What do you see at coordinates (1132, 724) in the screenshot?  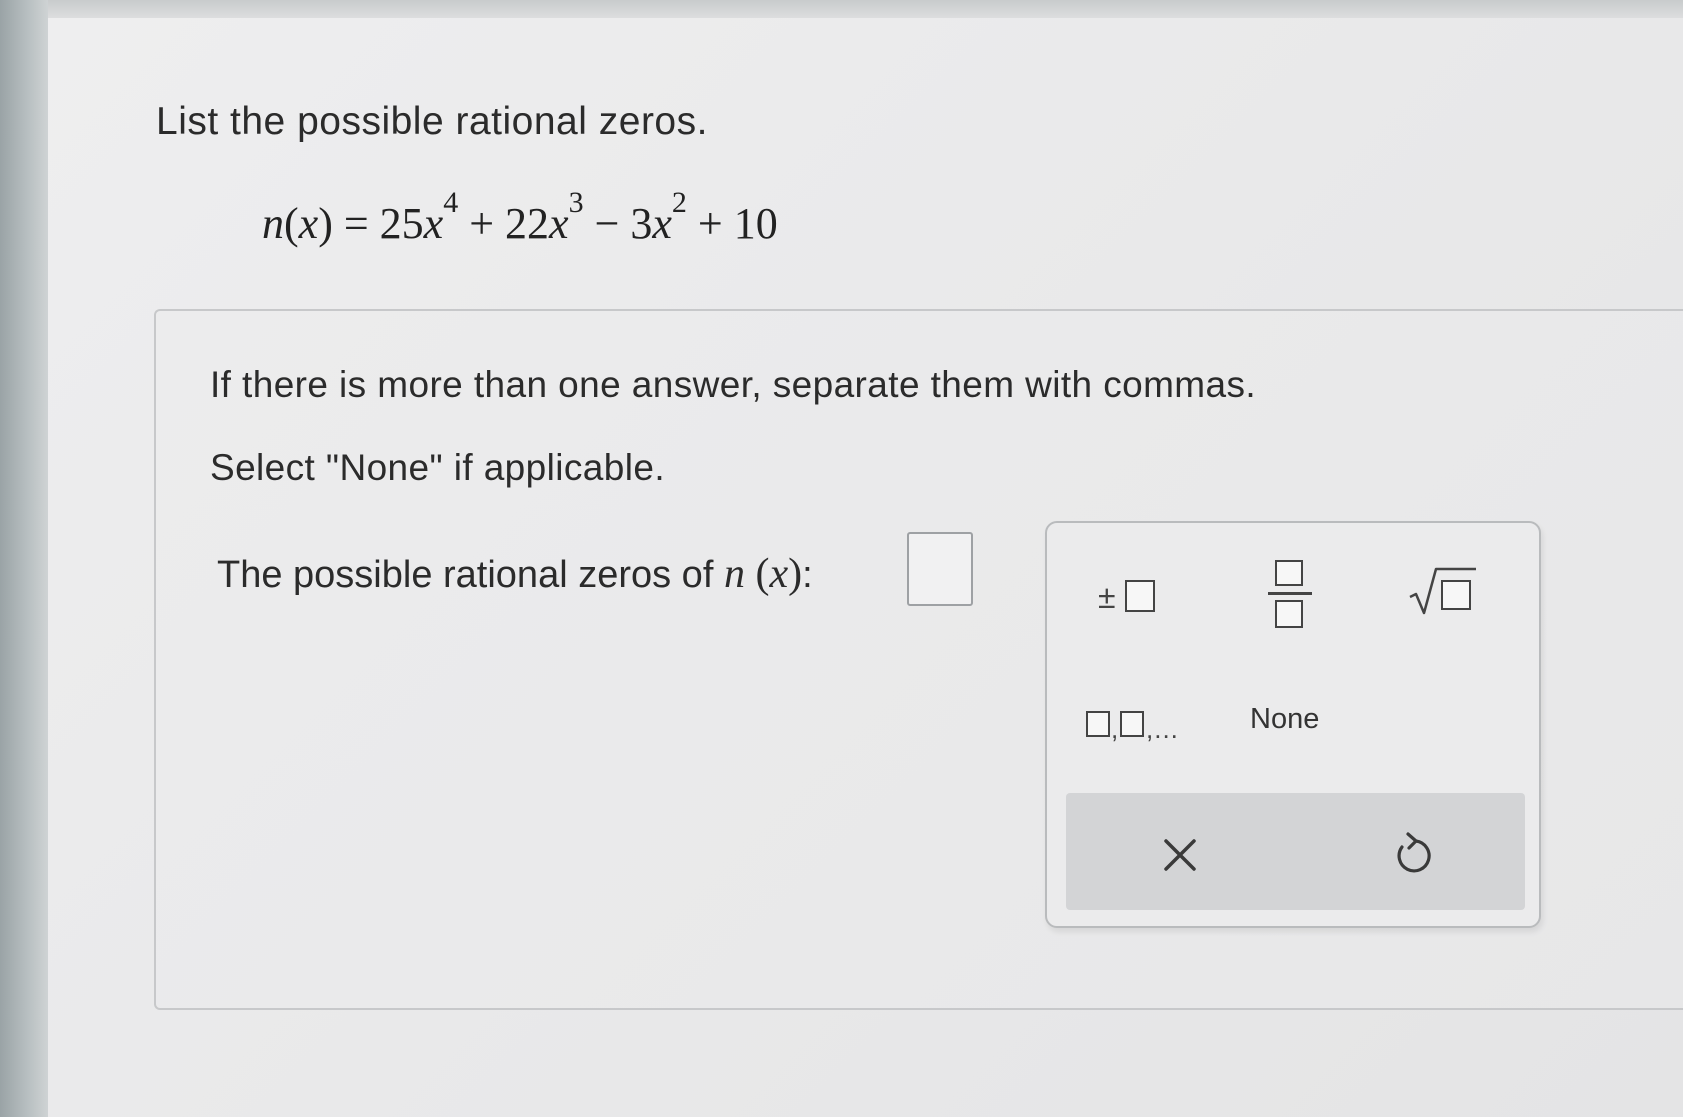 I see `list-box-2-icon` at bounding box center [1132, 724].